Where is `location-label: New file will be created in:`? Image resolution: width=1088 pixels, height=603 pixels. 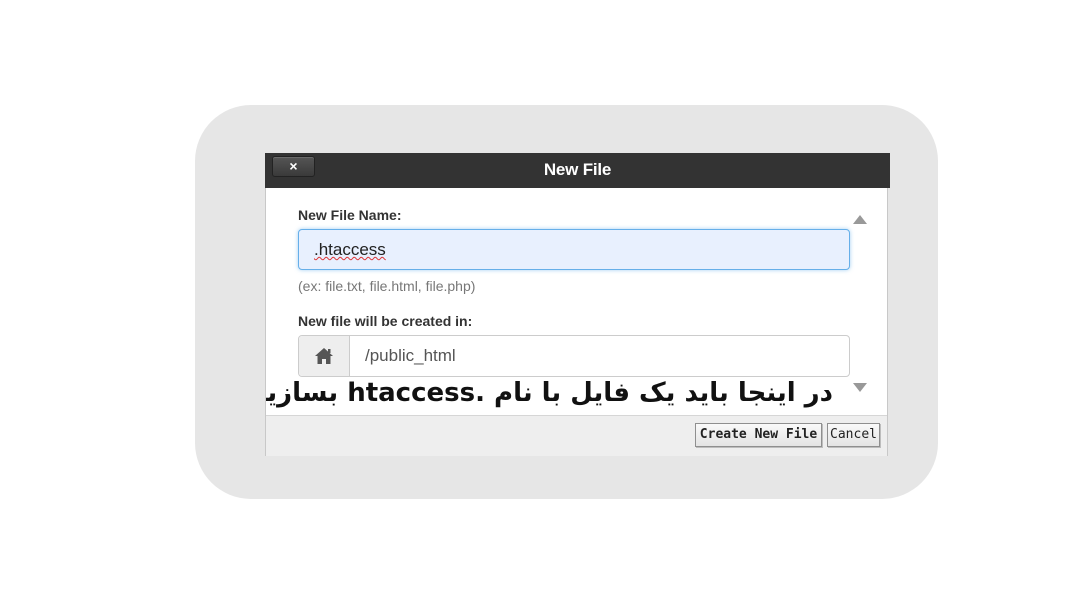
location-label: New file will be created in: is located at coordinates (385, 321).